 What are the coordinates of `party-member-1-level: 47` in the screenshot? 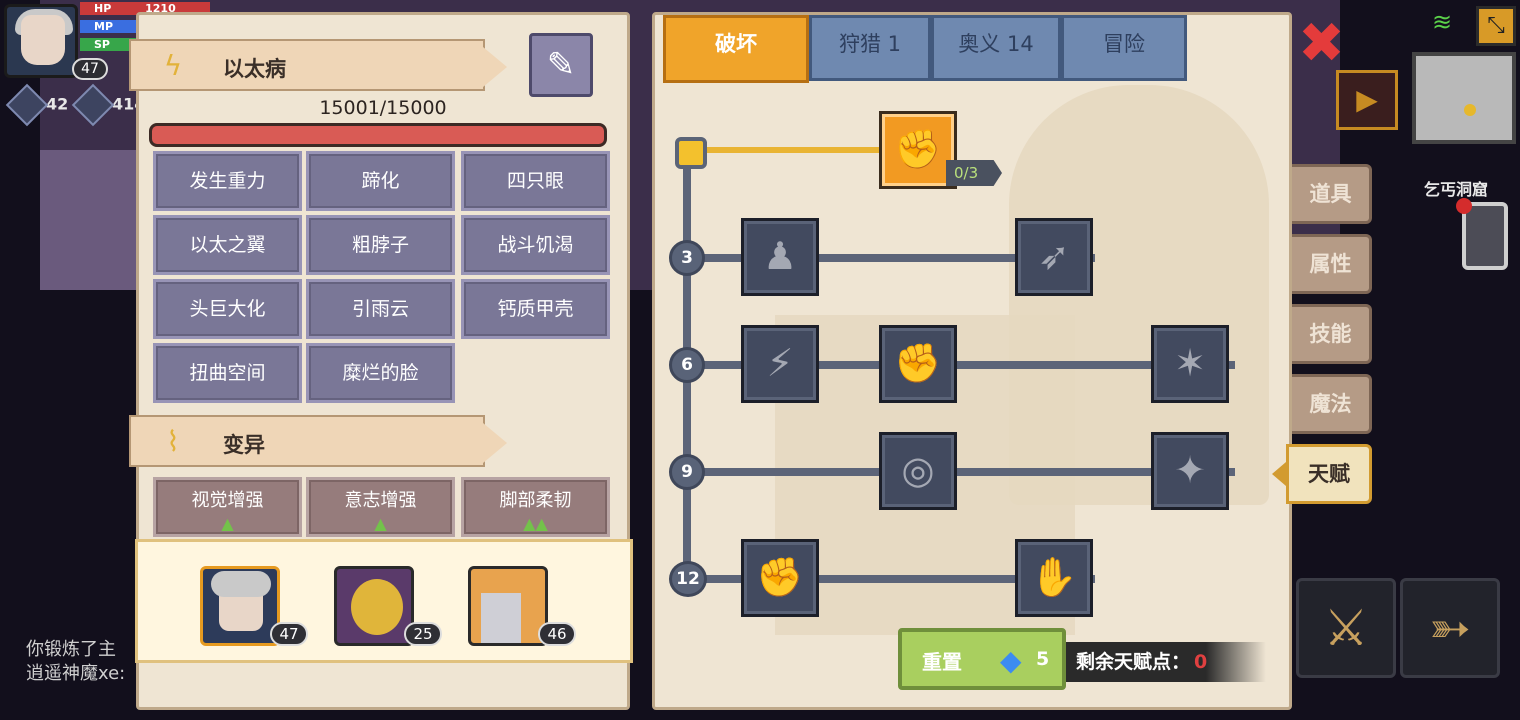 It's located at (289, 634).